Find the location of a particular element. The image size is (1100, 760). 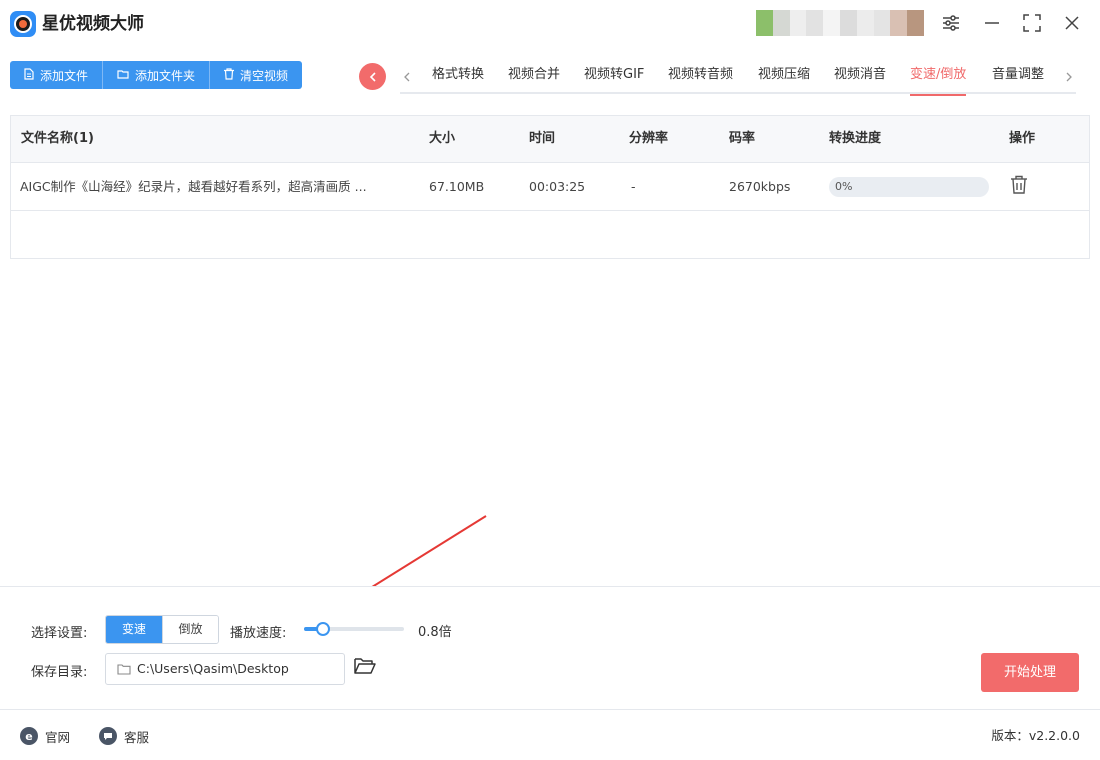

header-bitrate: 码率 is located at coordinates (742, 139).